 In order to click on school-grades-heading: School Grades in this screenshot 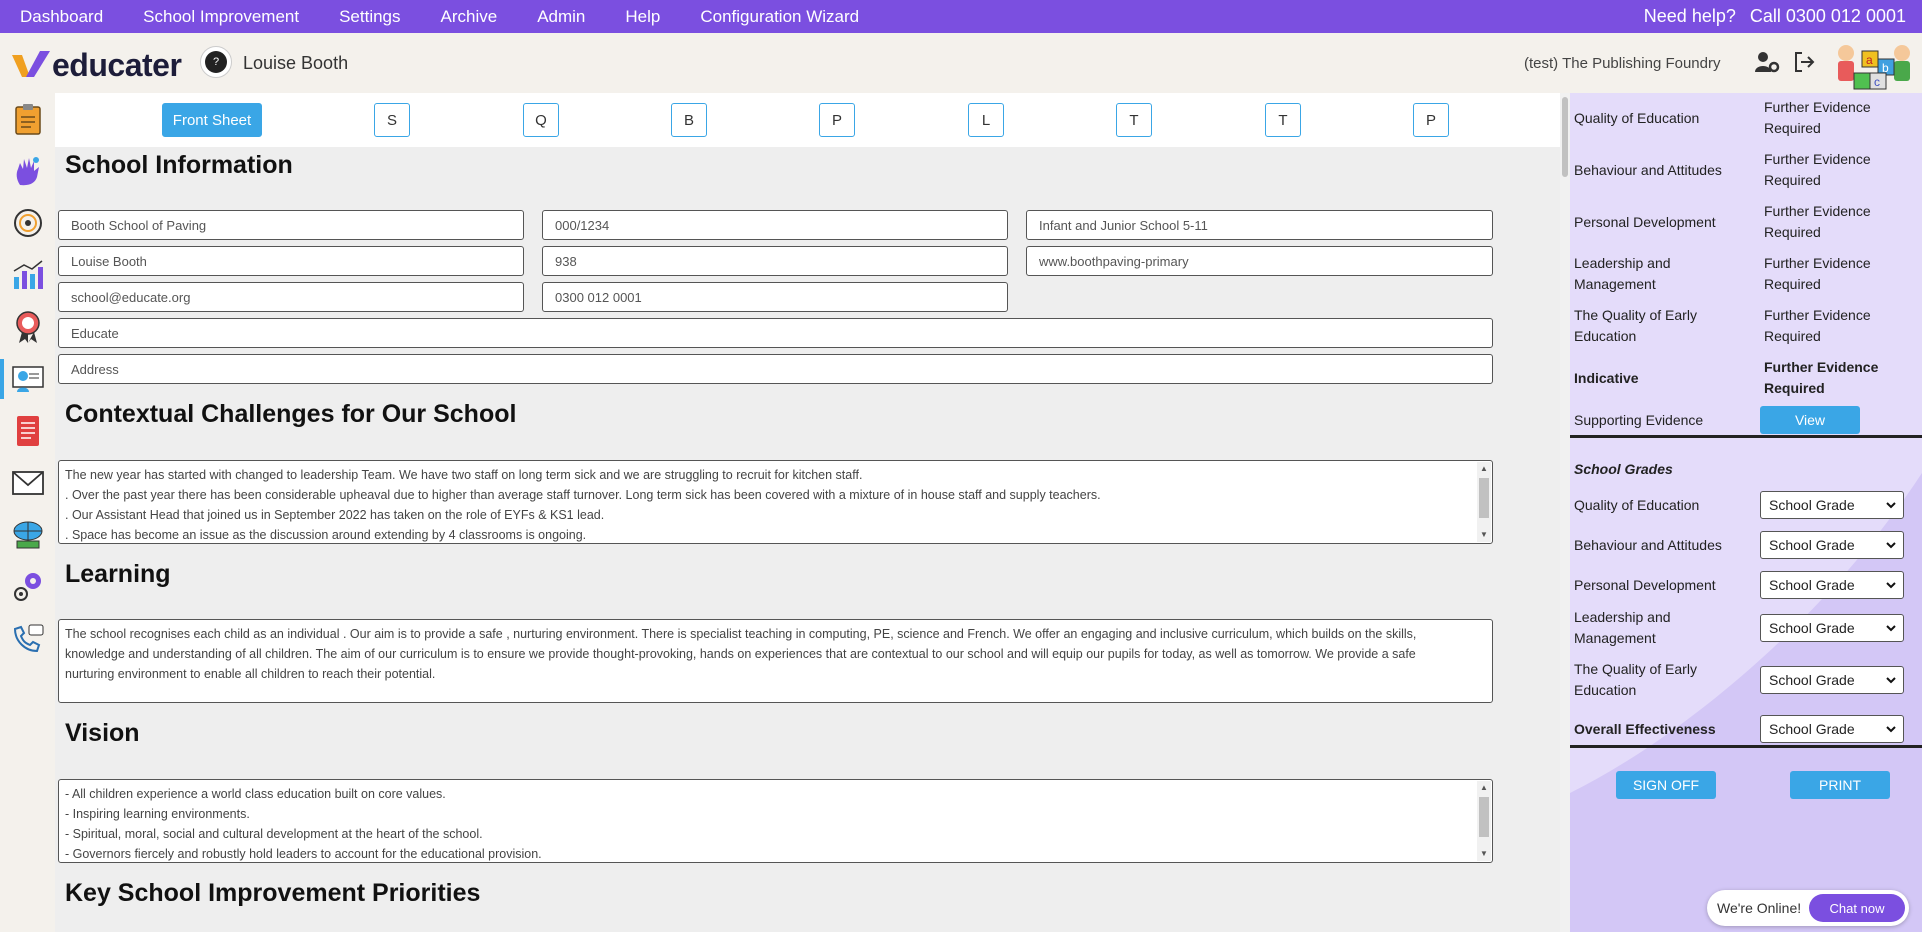, I will do `click(1623, 468)`.